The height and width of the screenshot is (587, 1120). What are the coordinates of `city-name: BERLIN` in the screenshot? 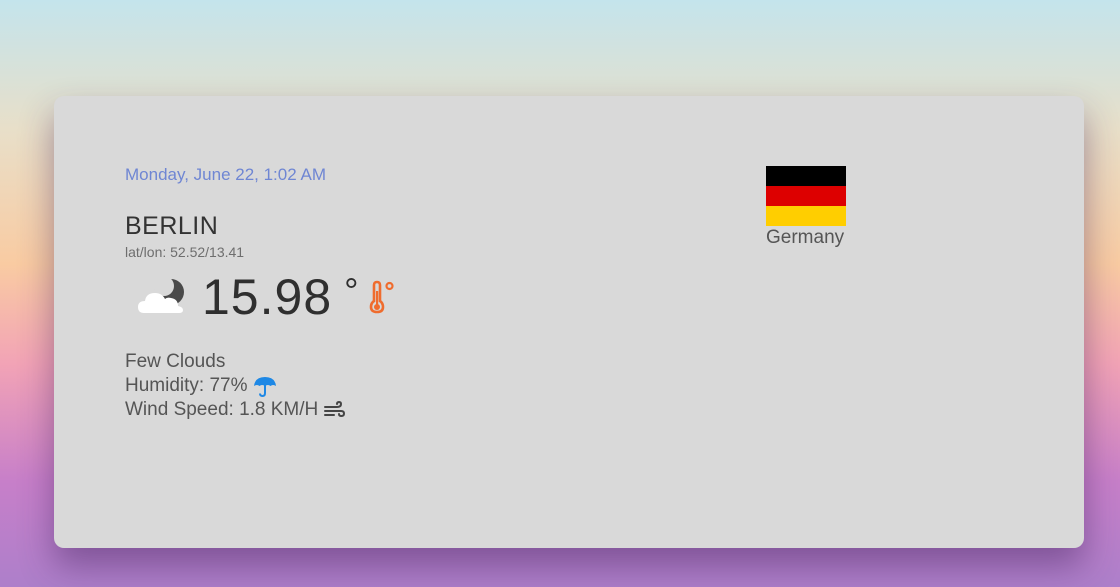 It's located at (172, 226).